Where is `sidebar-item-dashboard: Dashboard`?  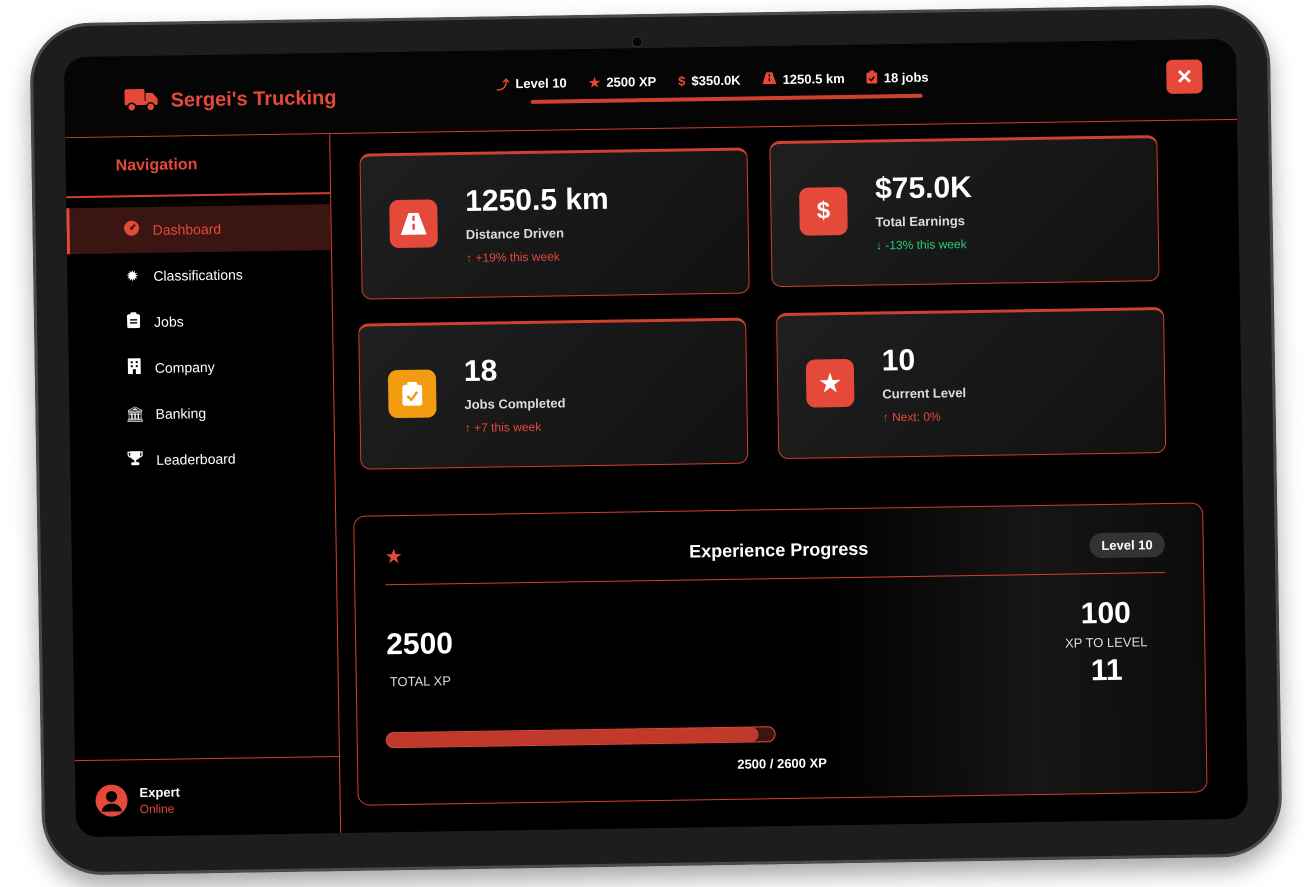 sidebar-item-dashboard: Dashboard is located at coordinates (198, 229).